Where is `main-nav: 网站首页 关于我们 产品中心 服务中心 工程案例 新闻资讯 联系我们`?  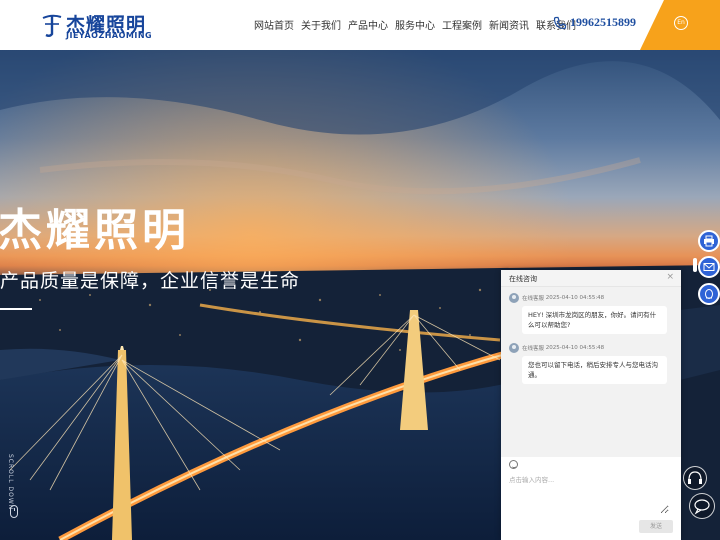
main-nav: 网站首页 关于我们 产品中心 服务中心 工程案例 新闻资讯 联系我们 is located at coordinates (418, 24).